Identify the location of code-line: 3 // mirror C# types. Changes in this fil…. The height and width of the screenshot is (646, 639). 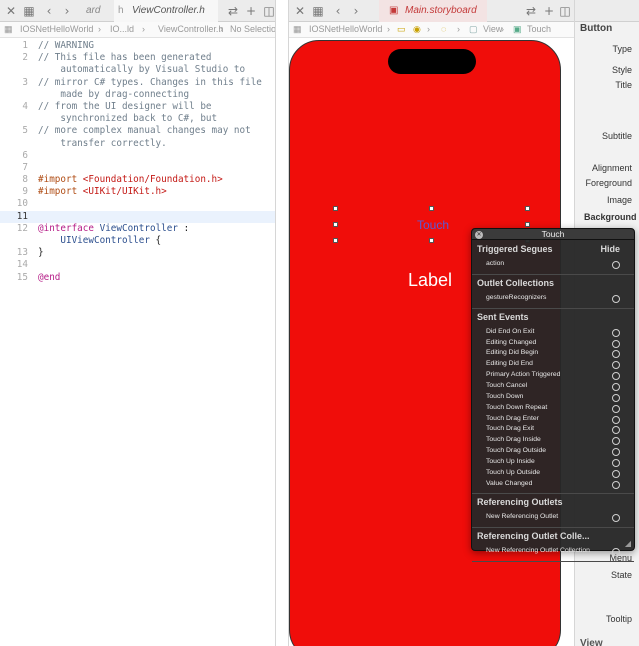
(137, 83).